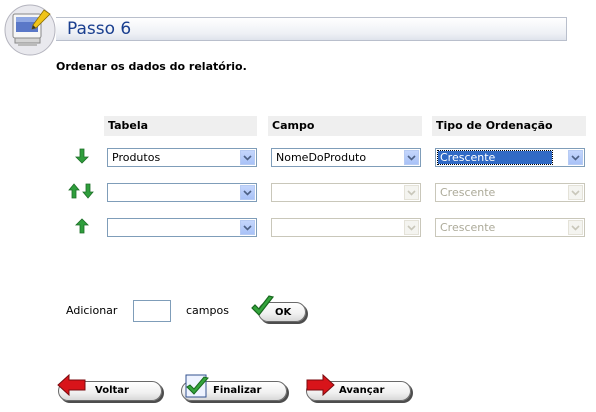 Image resolution: width=596 pixels, height=412 pixels. I want to click on back-button-label: Voltar, so click(112, 390).